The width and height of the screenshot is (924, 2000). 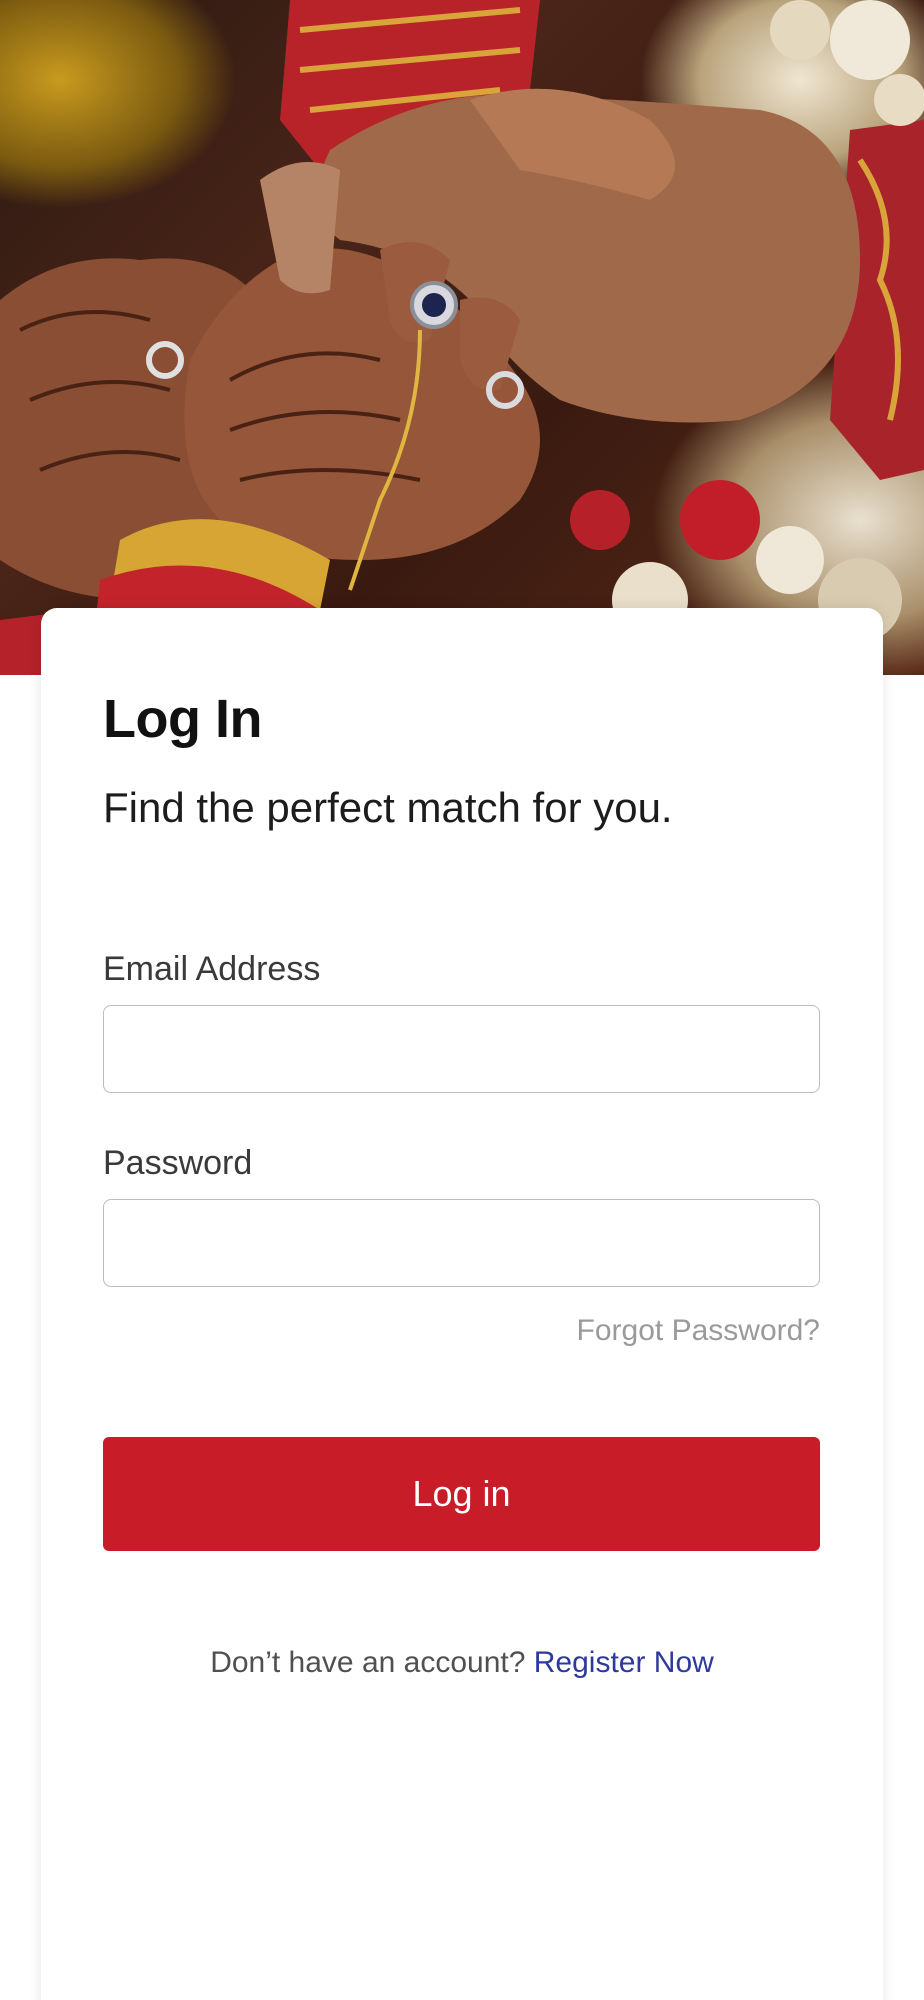 I want to click on email-field, so click(x=461, y=1049).